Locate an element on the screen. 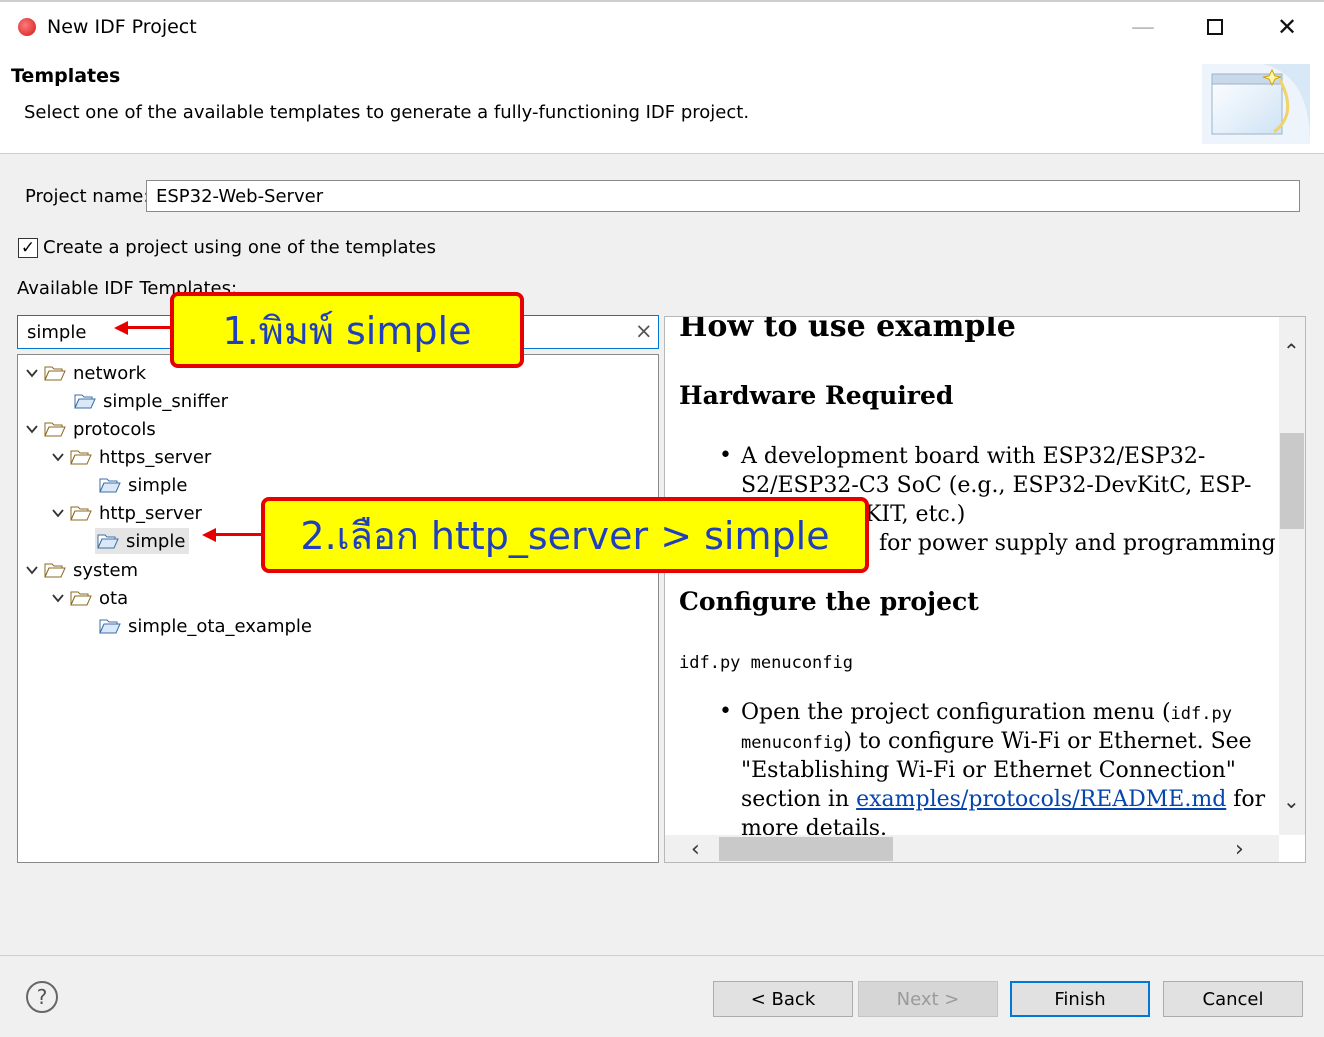  scroll-down-icon: ⌄ is located at coordinates (1291, 801).